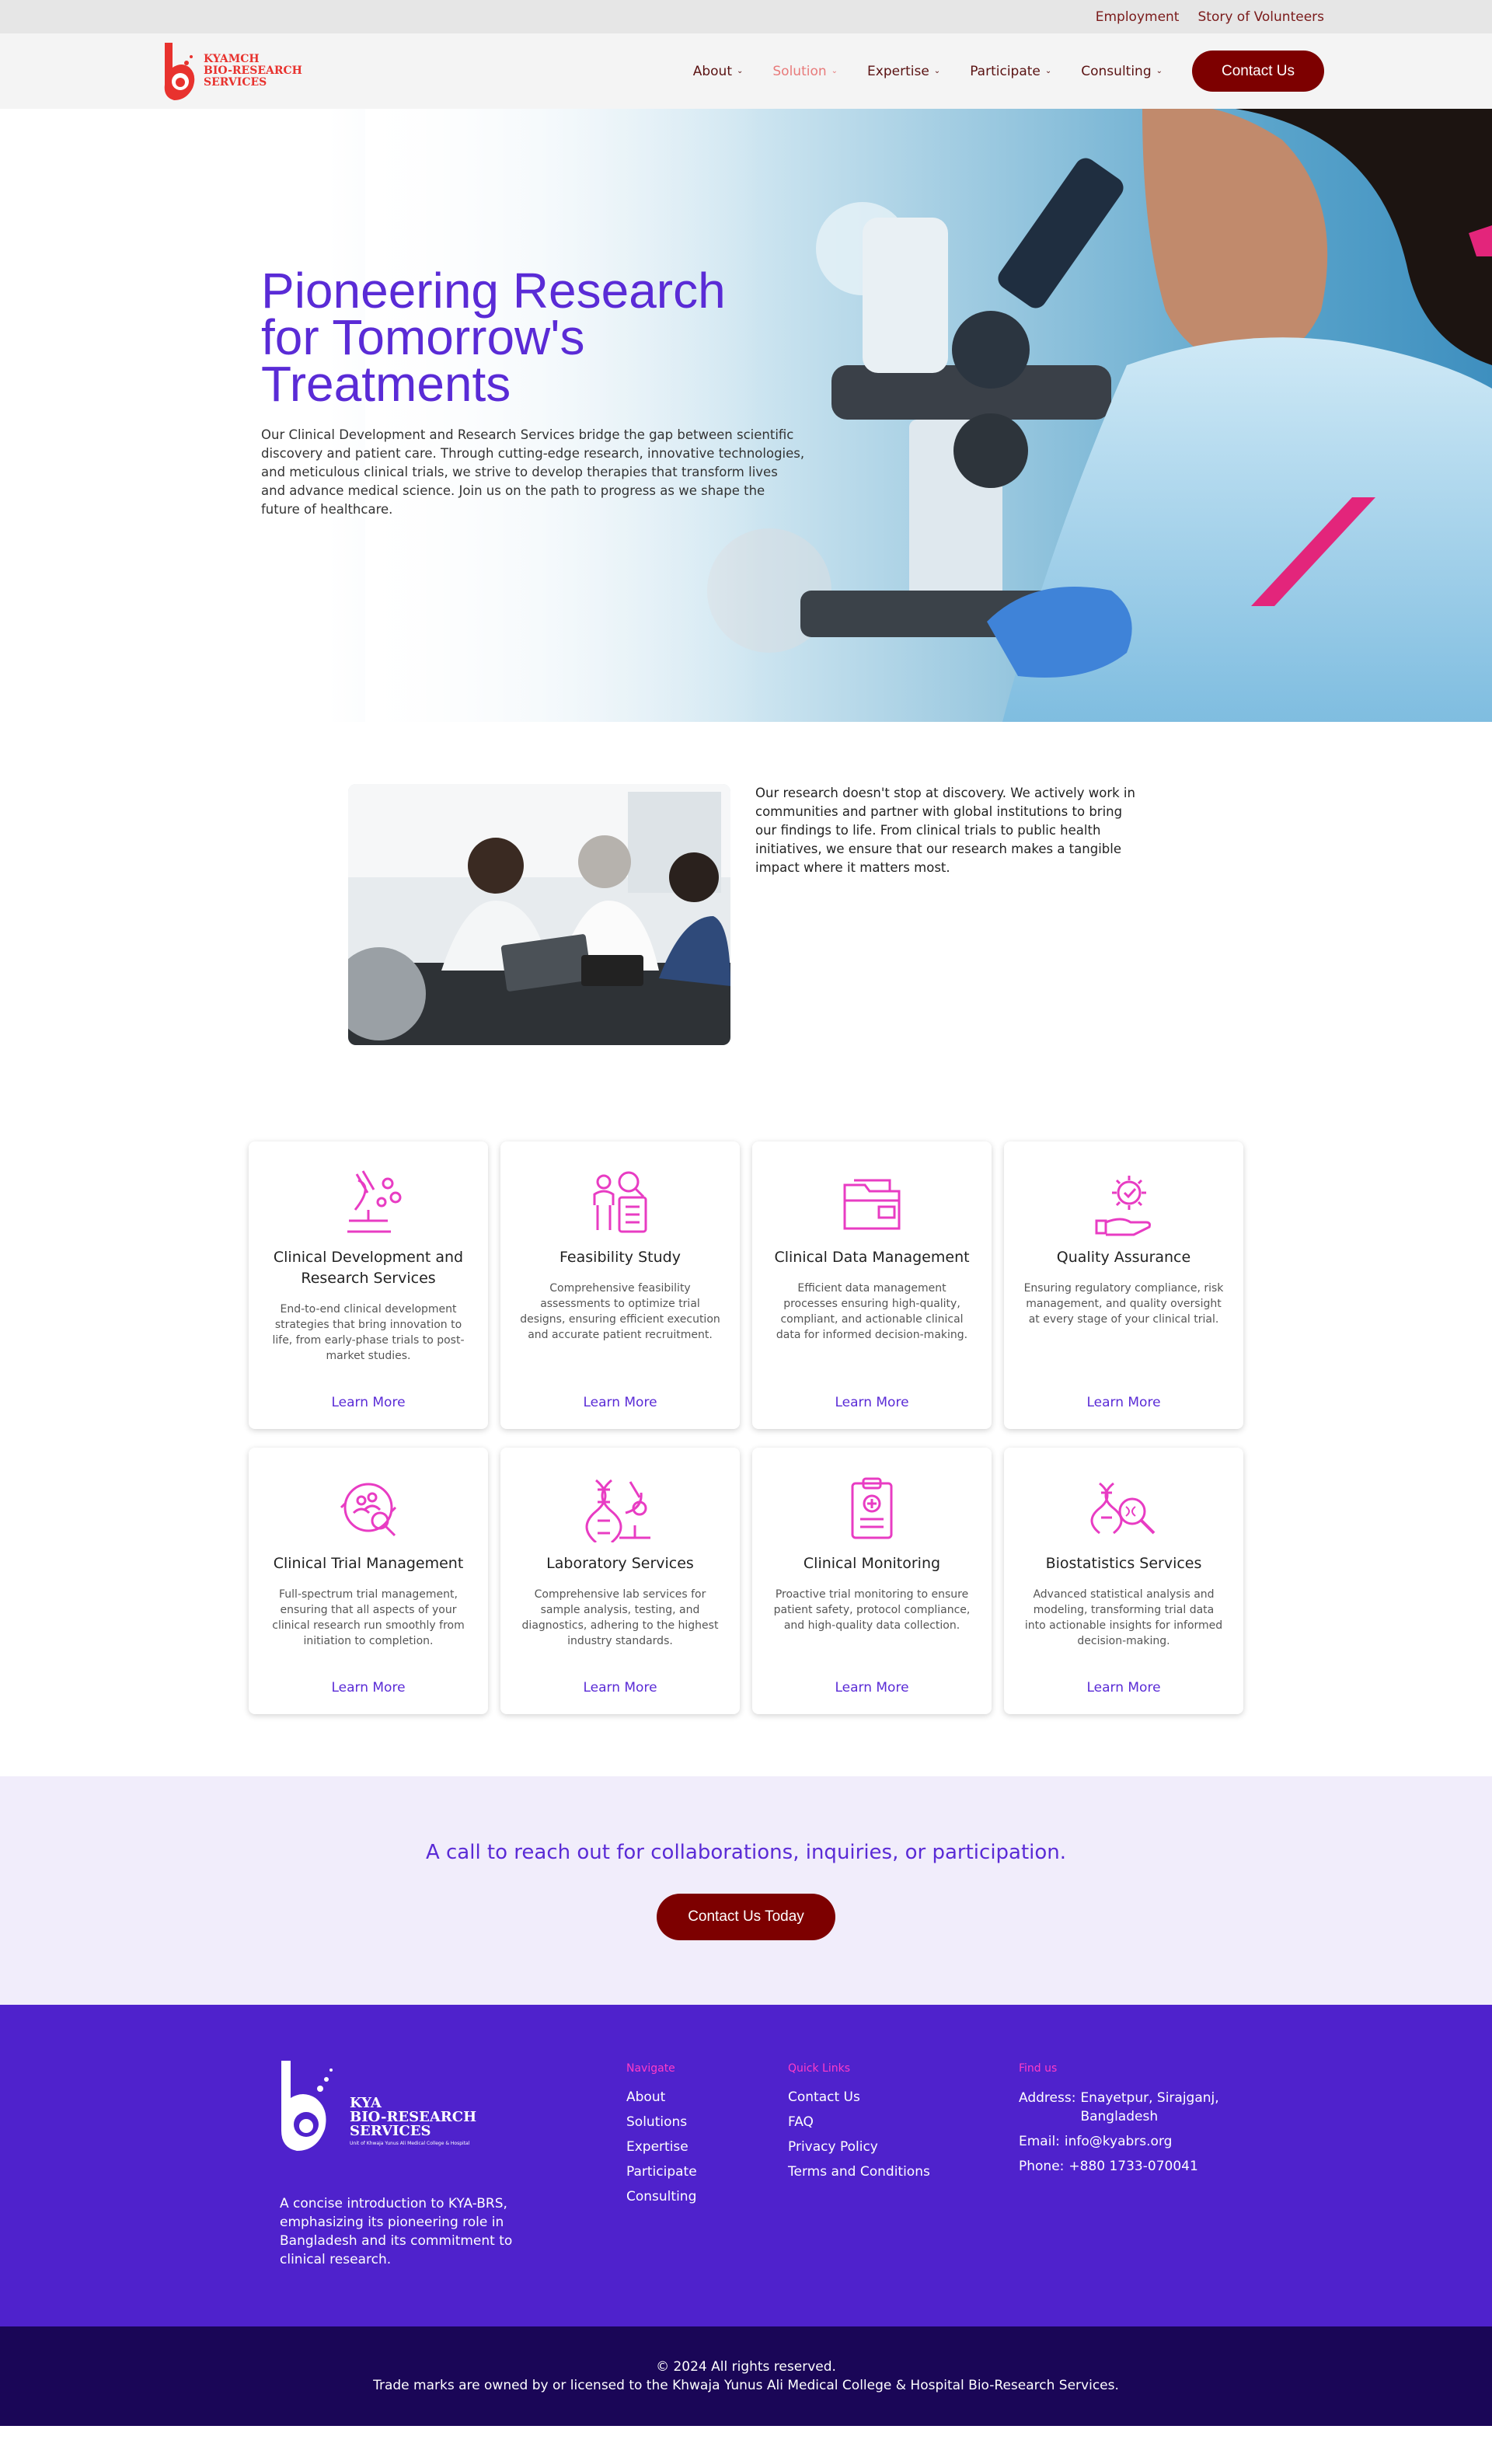 The height and width of the screenshot is (2464, 1492). I want to click on contact-us-button: Contact Us, so click(1258, 71).